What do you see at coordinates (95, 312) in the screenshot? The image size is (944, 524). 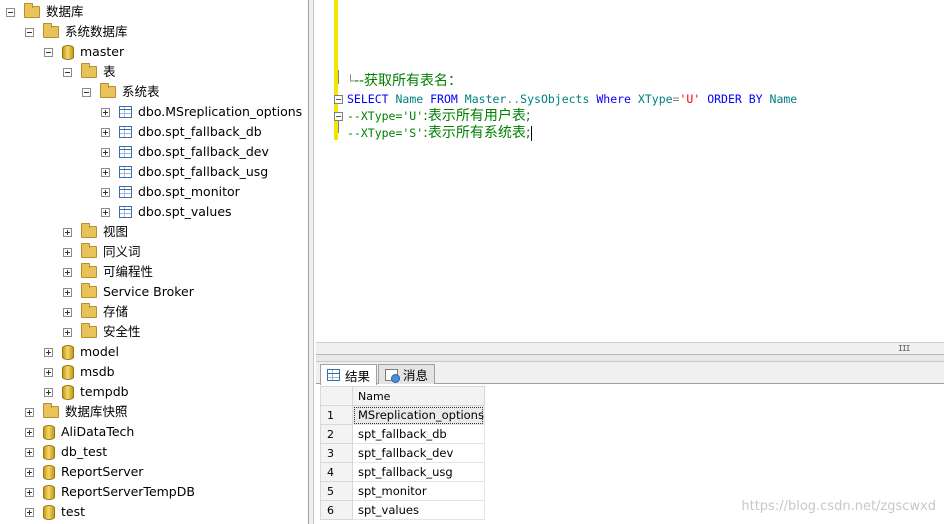 I see `tree-node-storage: 存储` at bounding box center [95, 312].